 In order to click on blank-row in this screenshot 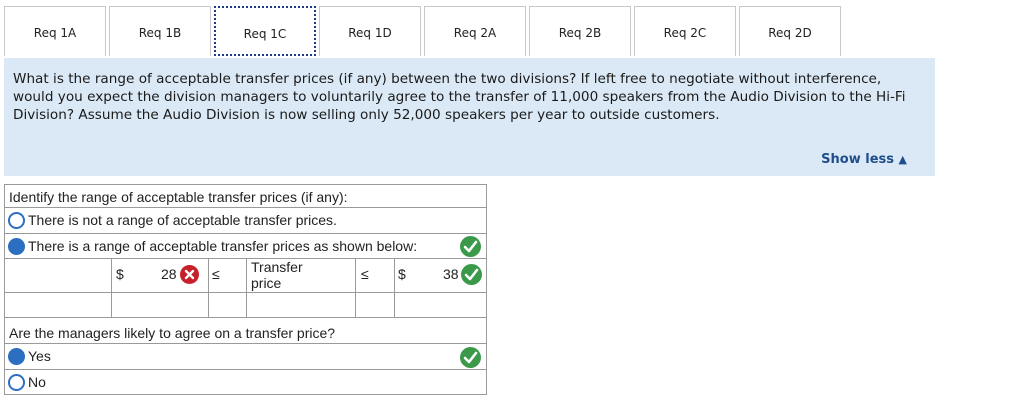, I will do `click(245, 305)`.